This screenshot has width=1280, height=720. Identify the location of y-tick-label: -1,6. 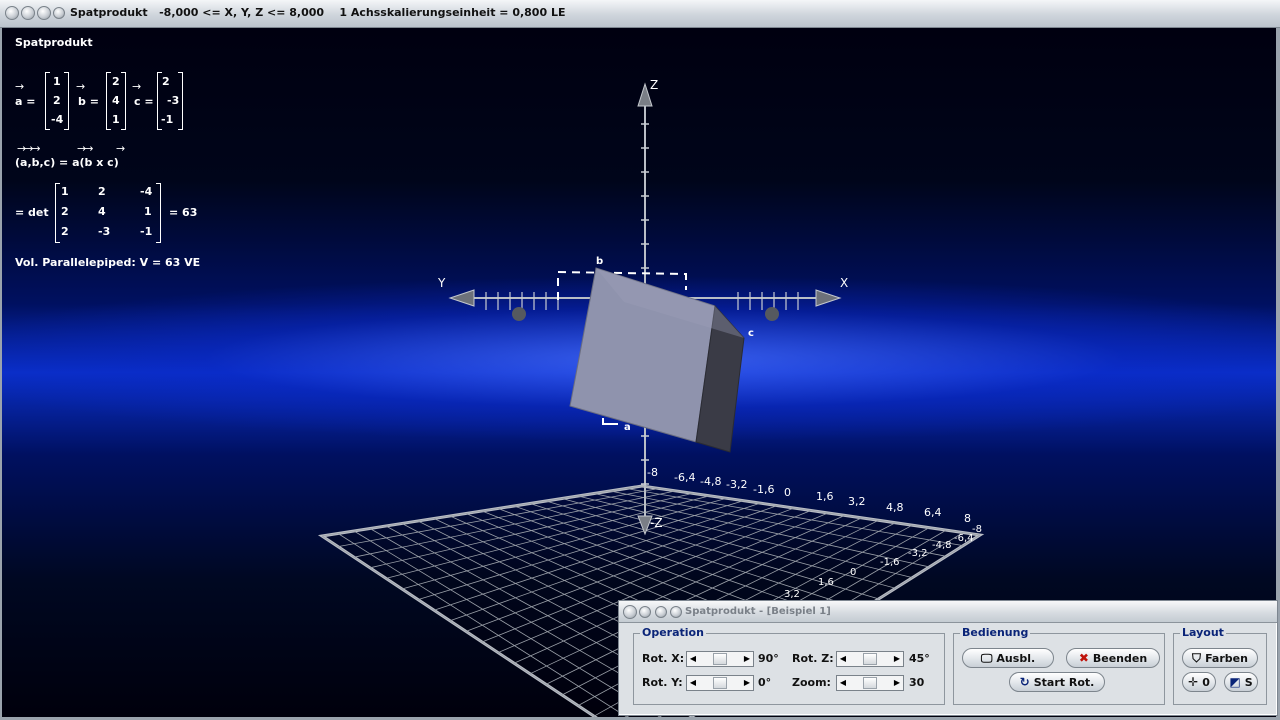
(890, 562).